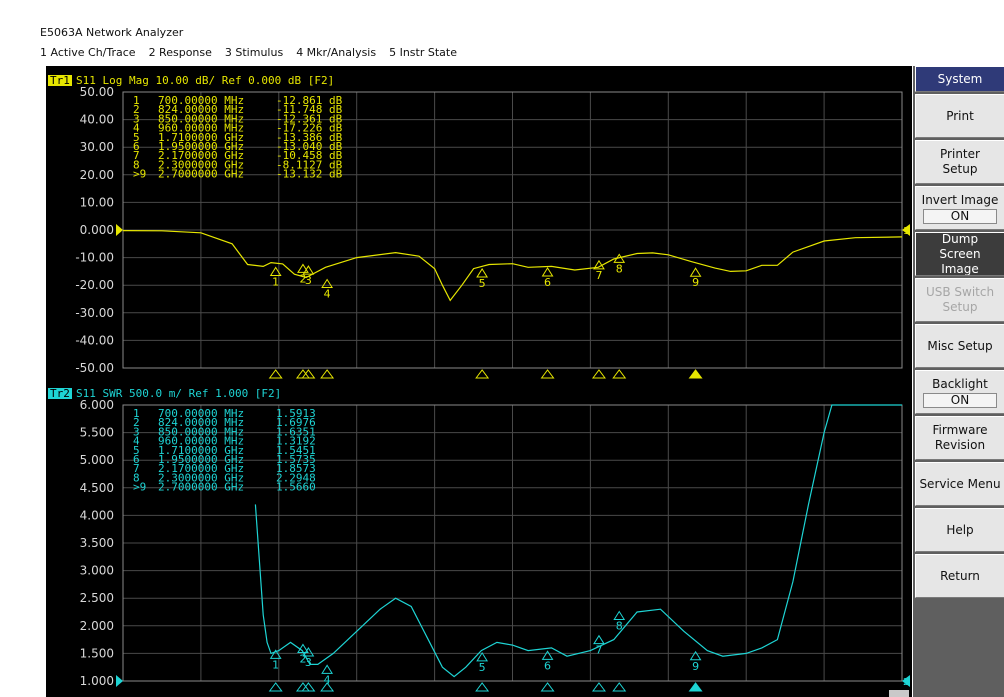 The image size is (1004, 697). Describe the element at coordinates (97, 202) in the screenshot. I see `y-tick-label: 10.00` at that location.